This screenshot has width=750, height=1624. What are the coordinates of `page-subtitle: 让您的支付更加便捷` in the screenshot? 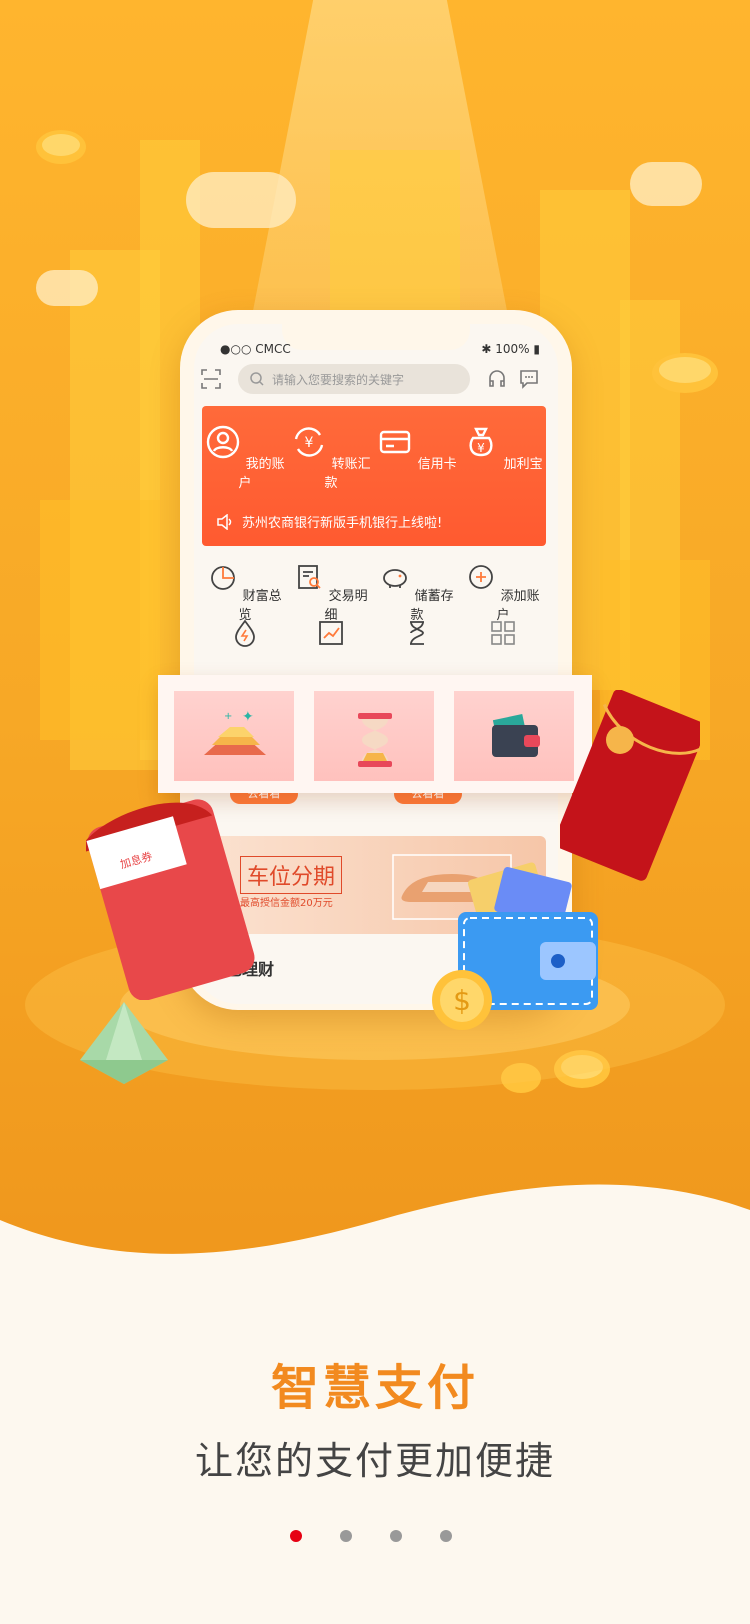 It's located at (374, 1461).